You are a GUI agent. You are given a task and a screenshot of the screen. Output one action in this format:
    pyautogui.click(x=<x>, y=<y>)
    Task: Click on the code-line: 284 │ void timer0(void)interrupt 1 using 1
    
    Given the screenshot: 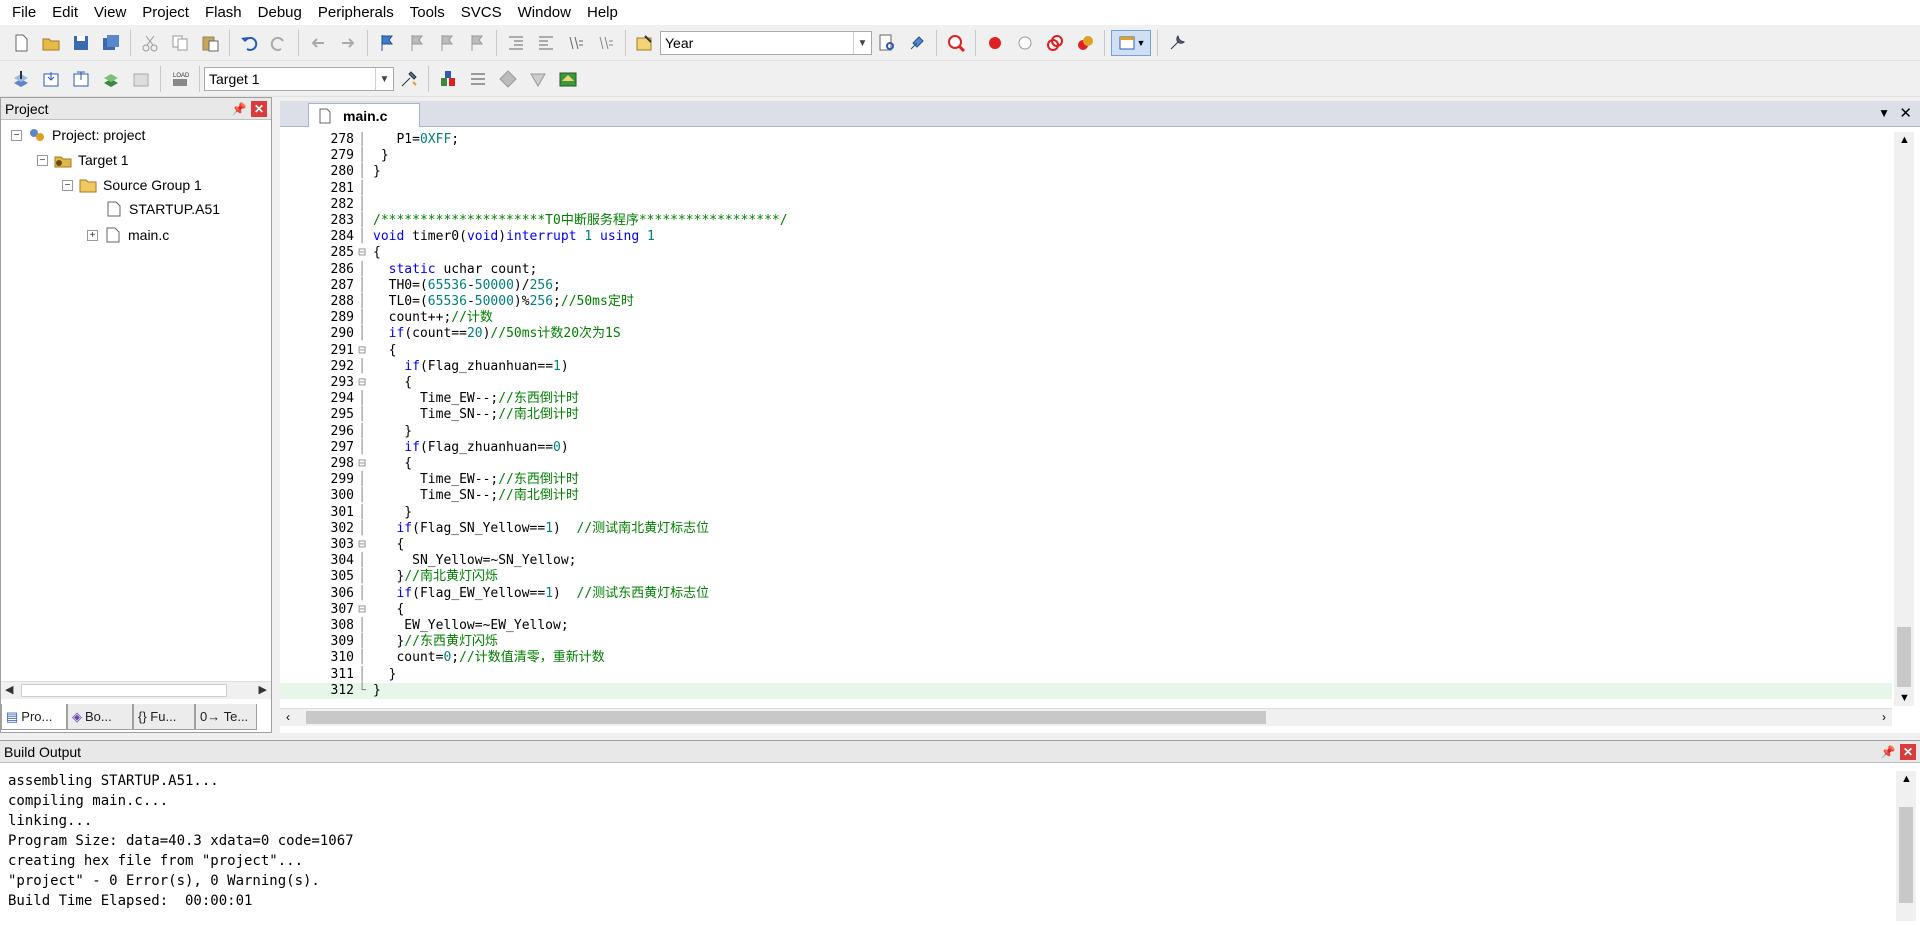 What is the action you would take?
    pyautogui.click(x=1086, y=237)
    